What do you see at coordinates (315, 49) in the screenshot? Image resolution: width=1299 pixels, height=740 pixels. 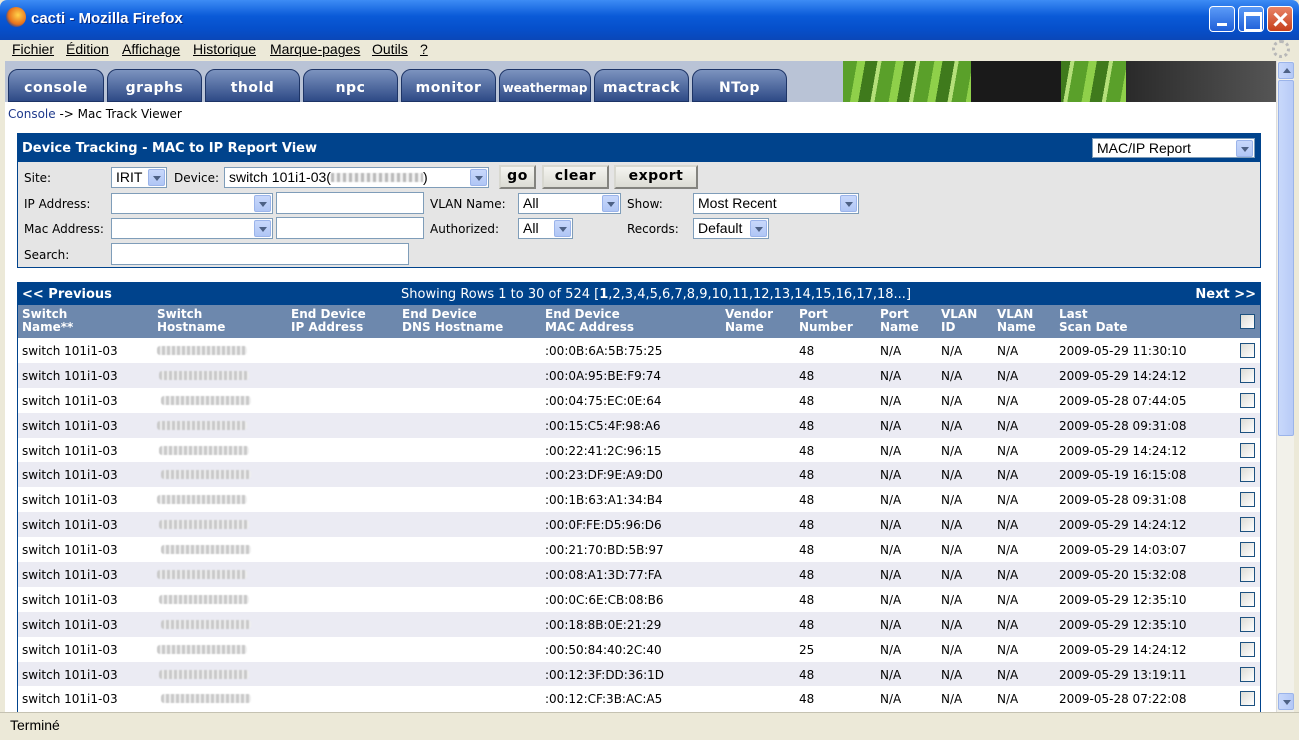 I see `menu-marque-pages: Marque-pages` at bounding box center [315, 49].